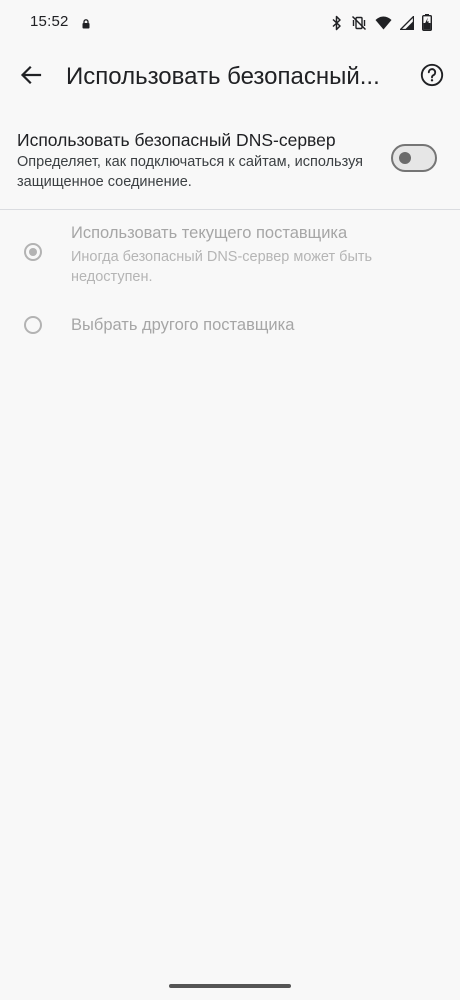  Describe the element at coordinates (405, 158) in the screenshot. I see `toggle-thumb` at that location.